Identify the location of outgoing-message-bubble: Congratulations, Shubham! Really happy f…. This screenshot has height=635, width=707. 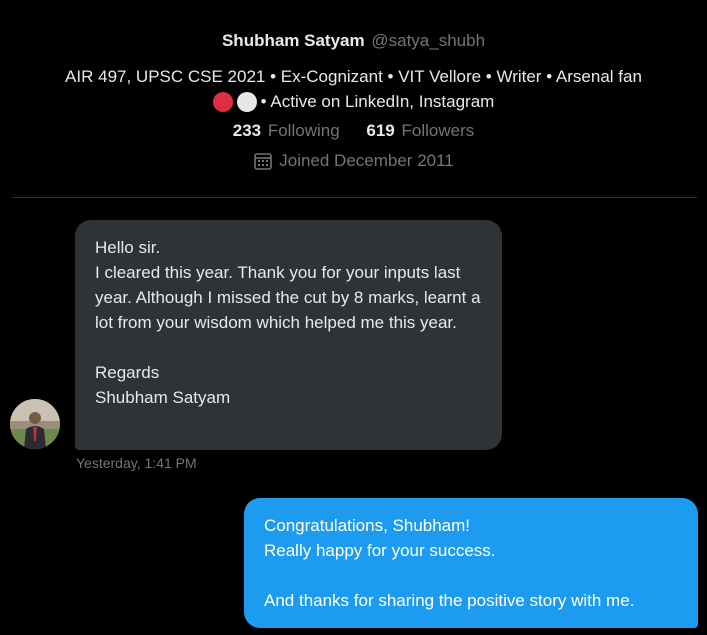
(471, 563).